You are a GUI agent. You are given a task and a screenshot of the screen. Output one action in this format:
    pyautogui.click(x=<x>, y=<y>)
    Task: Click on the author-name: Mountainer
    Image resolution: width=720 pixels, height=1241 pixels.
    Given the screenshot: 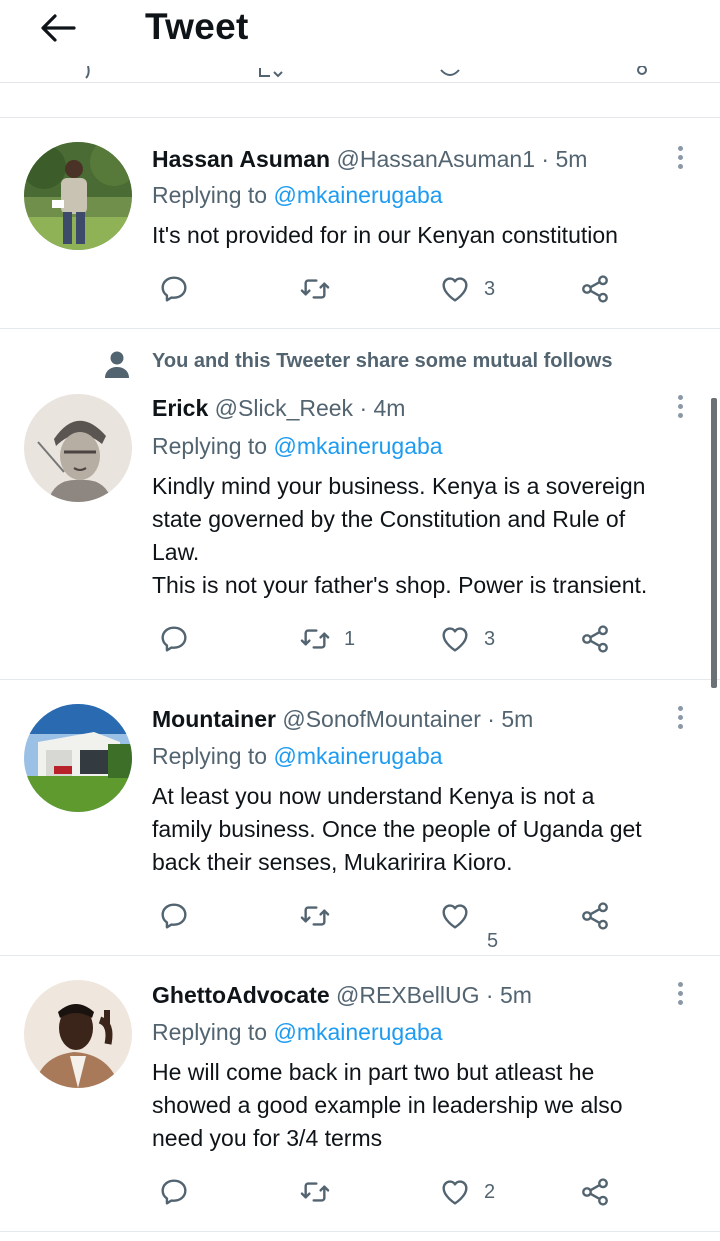 What is the action you would take?
    pyautogui.click(x=214, y=719)
    